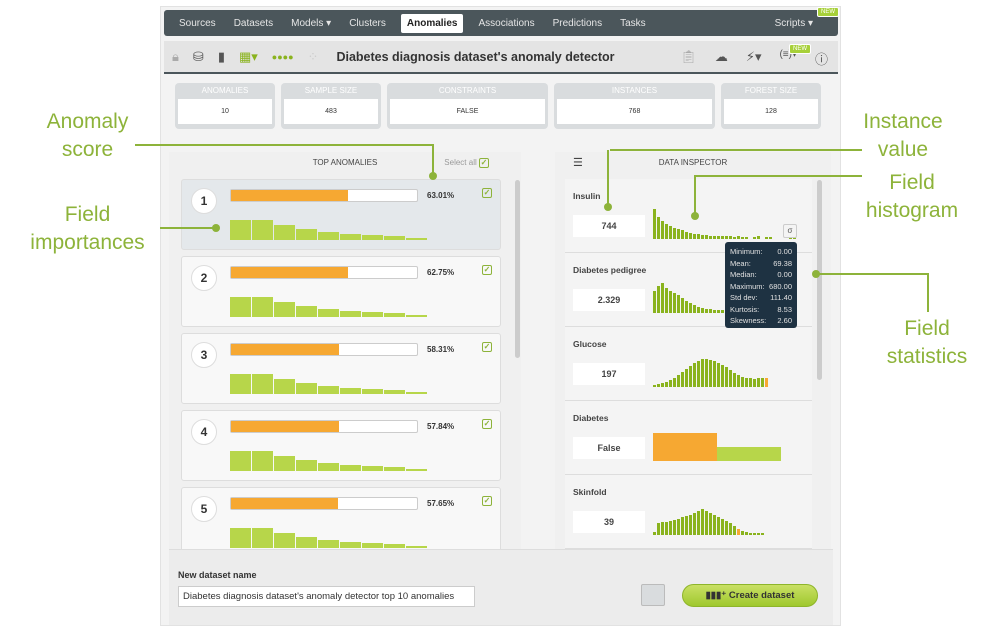 This screenshot has height=628, width=1002. What do you see at coordinates (87, 135) in the screenshot?
I see `annotation-anomaly-score: Anomaly score` at bounding box center [87, 135].